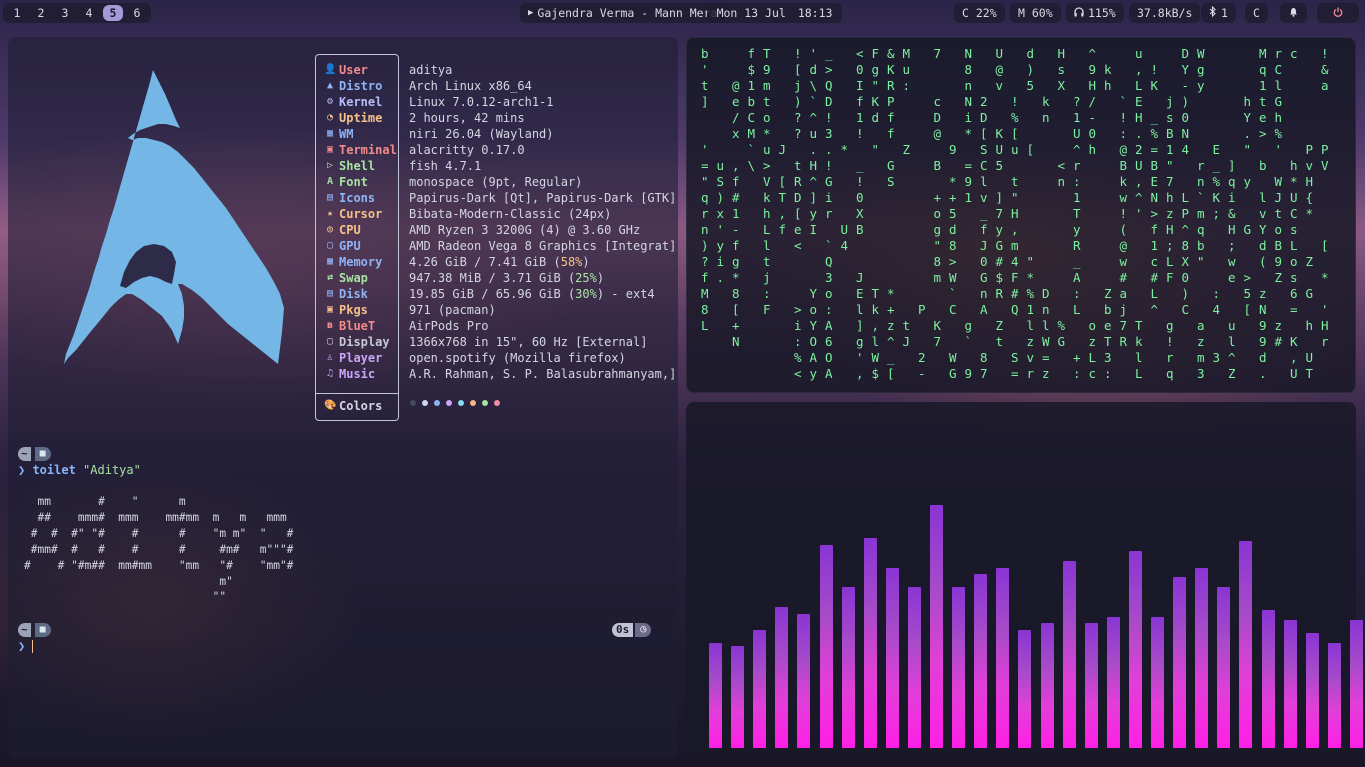 The height and width of the screenshot is (767, 1365). Describe the element at coordinates (330, 85) in the screenshot. I see `distro-icon: ▲` at that location.